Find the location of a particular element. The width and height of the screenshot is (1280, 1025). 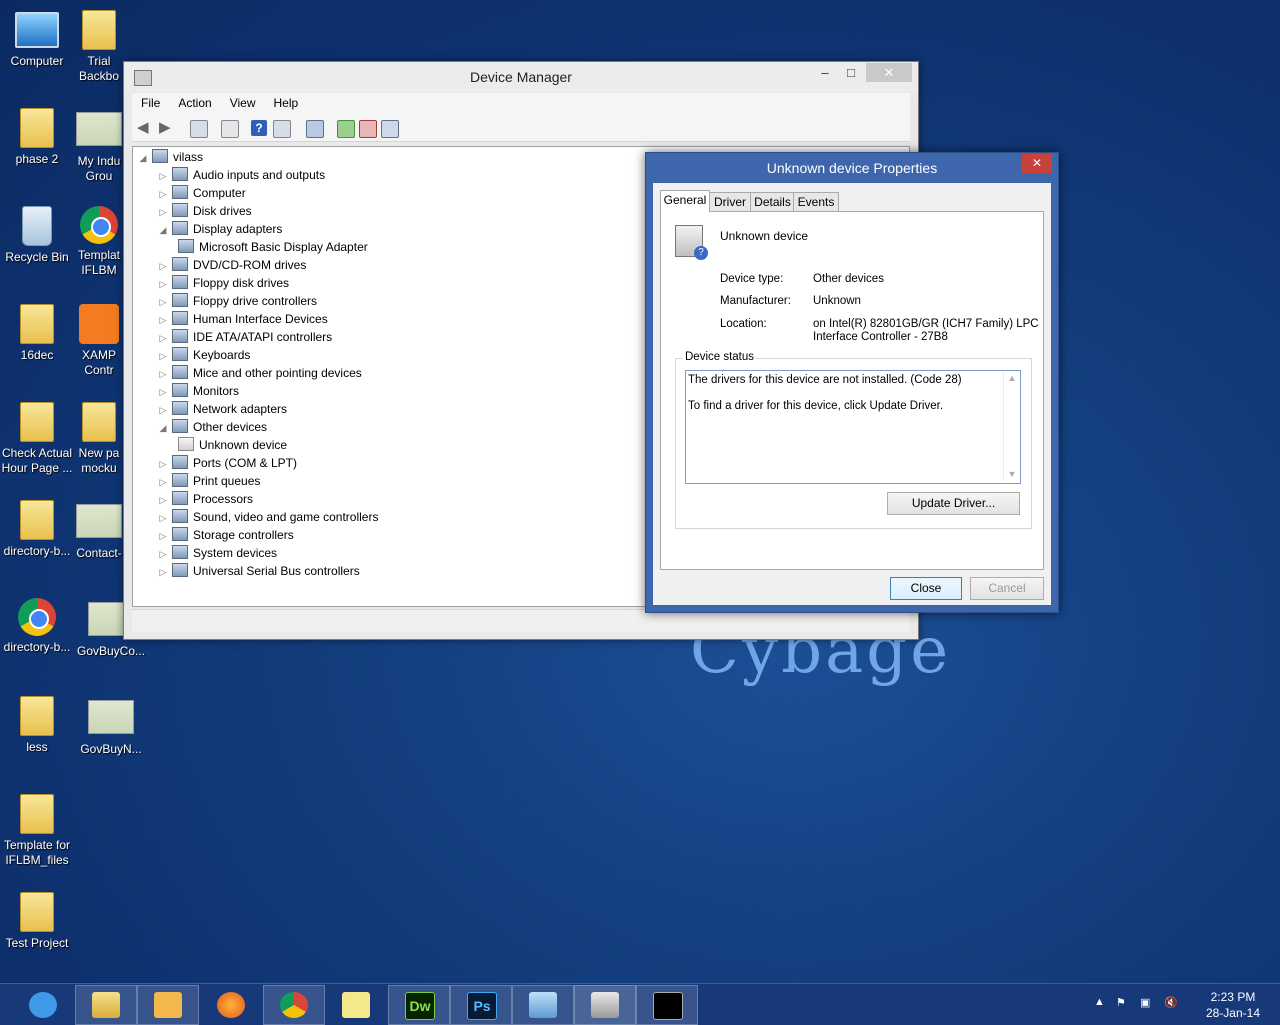

action-center-flag-icon: ⚑ is located at coordinates (1121, 1002).